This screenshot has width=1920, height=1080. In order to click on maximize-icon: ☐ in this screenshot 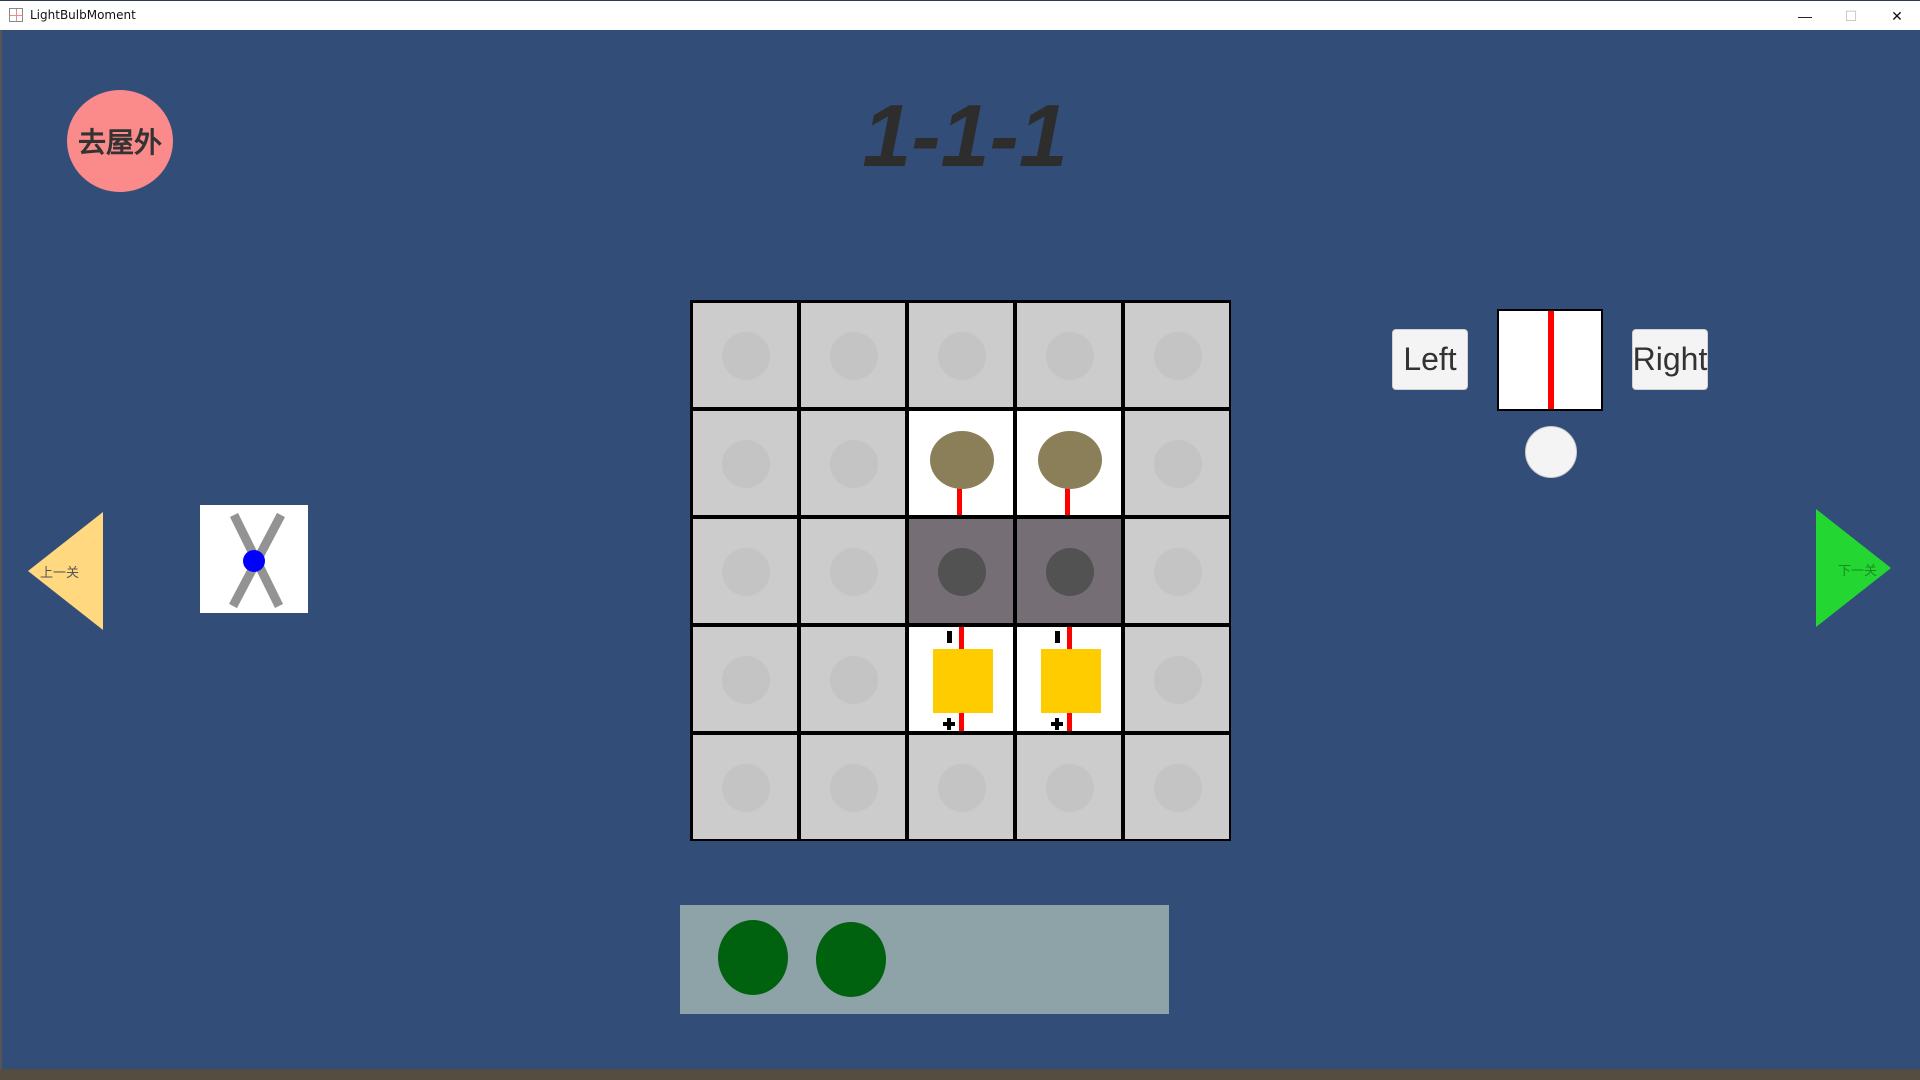, I will do `click(1851, 16)`.